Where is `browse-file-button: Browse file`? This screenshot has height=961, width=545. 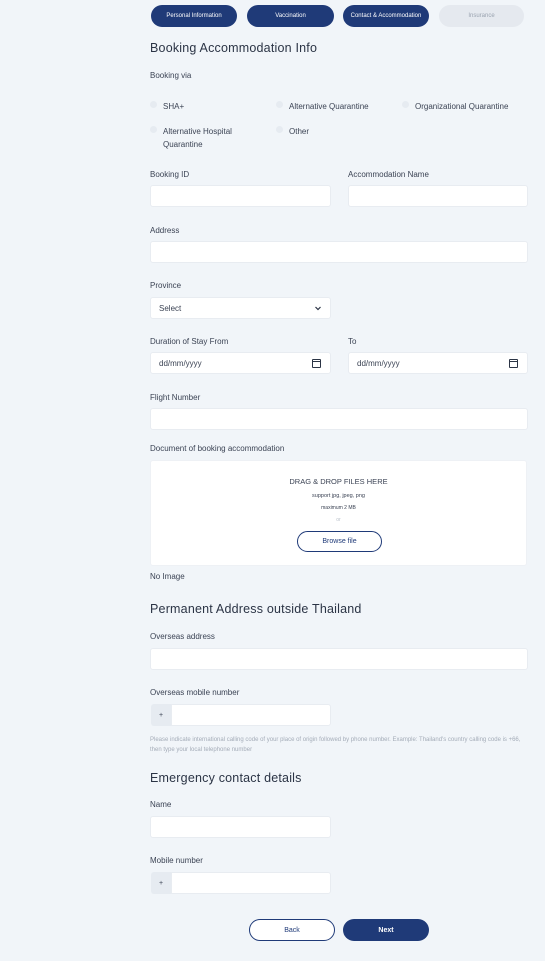
browse-file-button: Browse file is located at coordinates (339, 541).